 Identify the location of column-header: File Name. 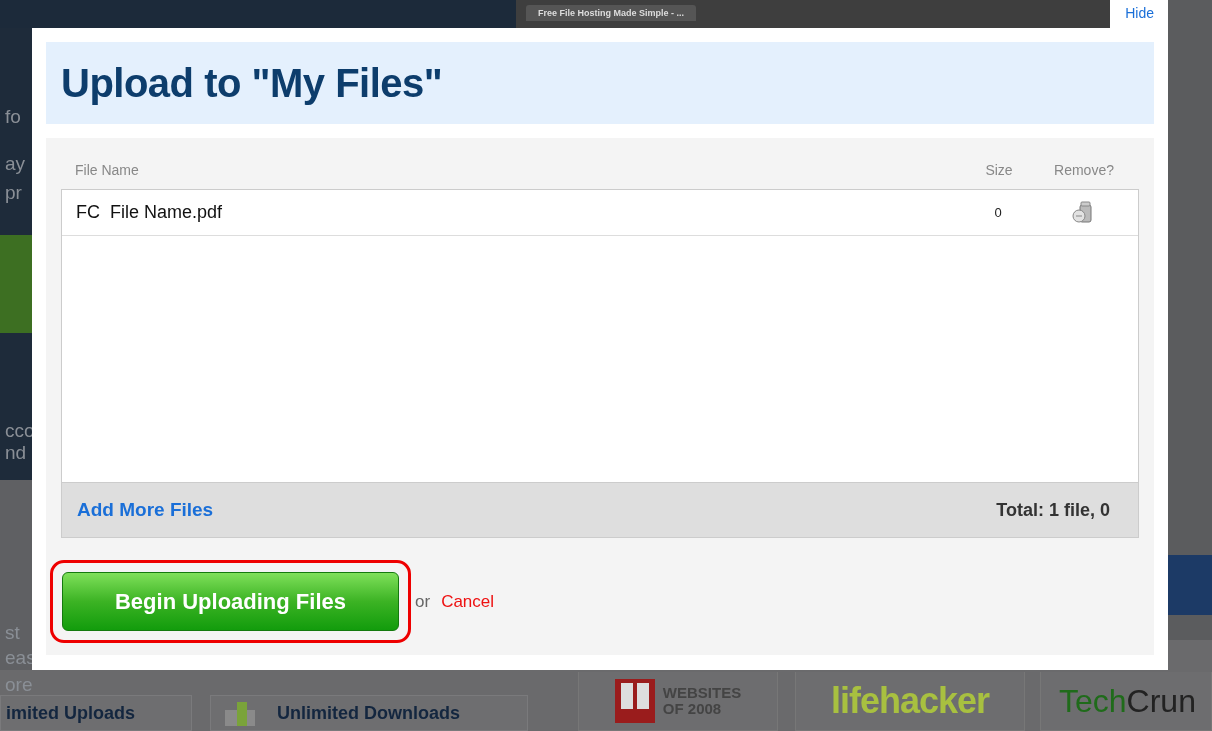
(107, 169).